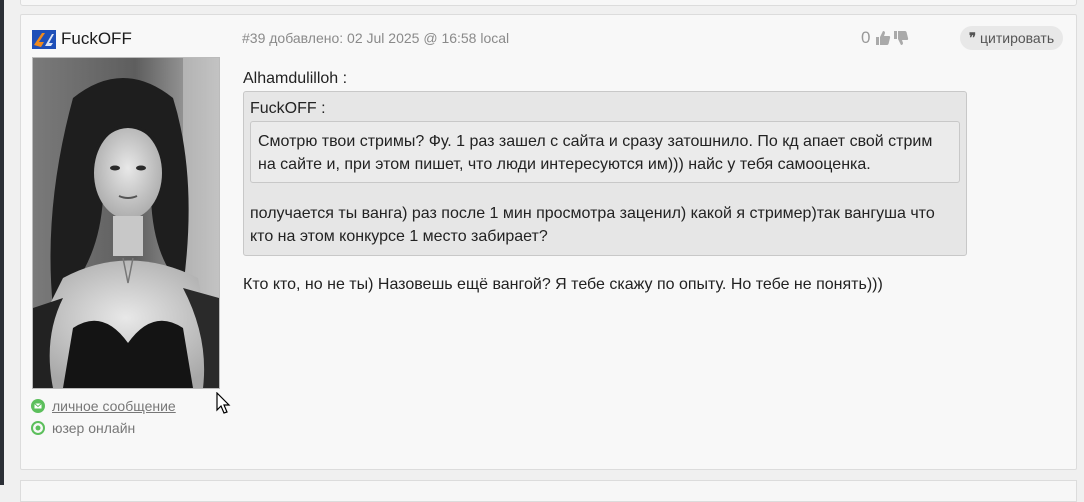 This screenshot has width=1084, height=502. What do you see at coordinates (38, 428) in the screenshot?
I see `online-status-icon` at bounding box center [38, 428].